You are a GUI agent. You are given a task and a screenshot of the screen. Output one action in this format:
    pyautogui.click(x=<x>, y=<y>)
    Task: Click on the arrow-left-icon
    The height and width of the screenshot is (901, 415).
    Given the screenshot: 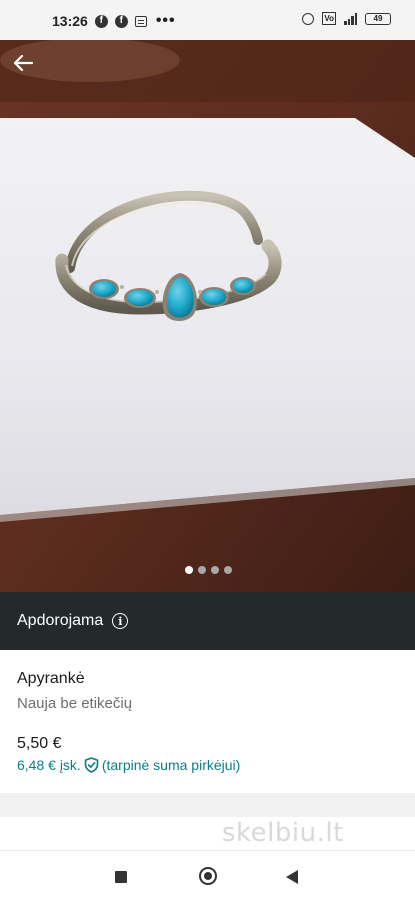 What is the action you would take?
    pyautogui.click(x=23, y=63)
    